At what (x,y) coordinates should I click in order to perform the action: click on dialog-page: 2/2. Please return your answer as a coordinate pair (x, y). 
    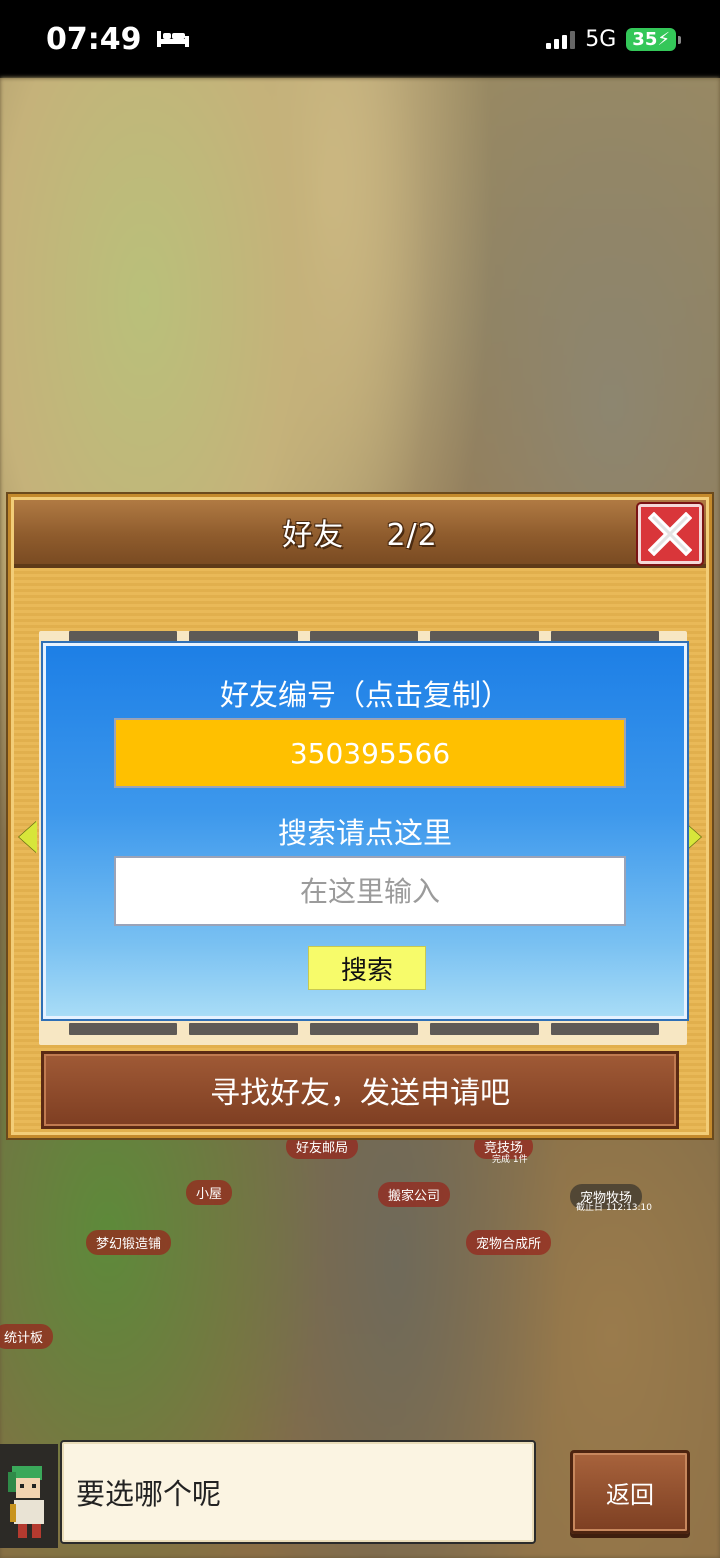
    Looking at the image, I should click on (412, 535).